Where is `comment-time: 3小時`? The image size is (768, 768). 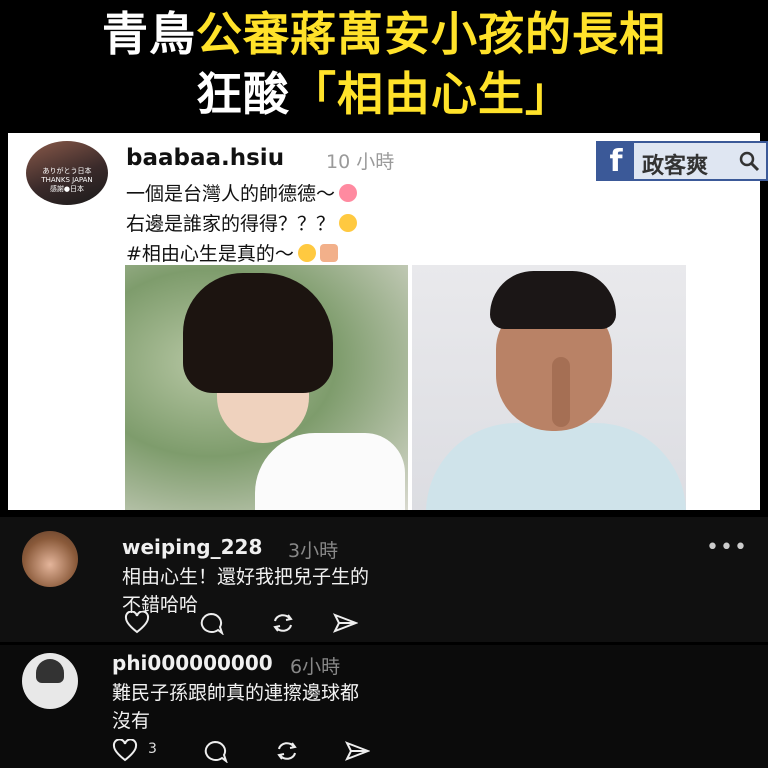
comment-time: 3小時 is located at coordinates (313, 551).